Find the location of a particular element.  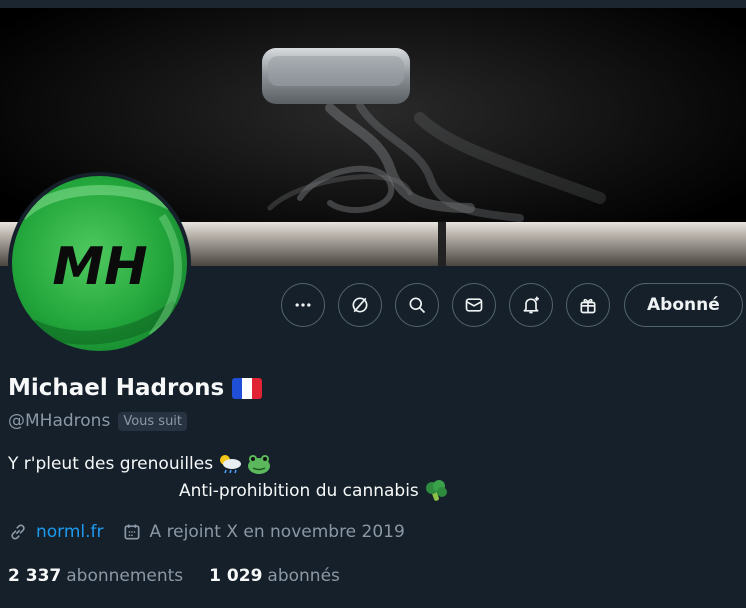

avatar-frame: MH is located at coordinates (99, 263).